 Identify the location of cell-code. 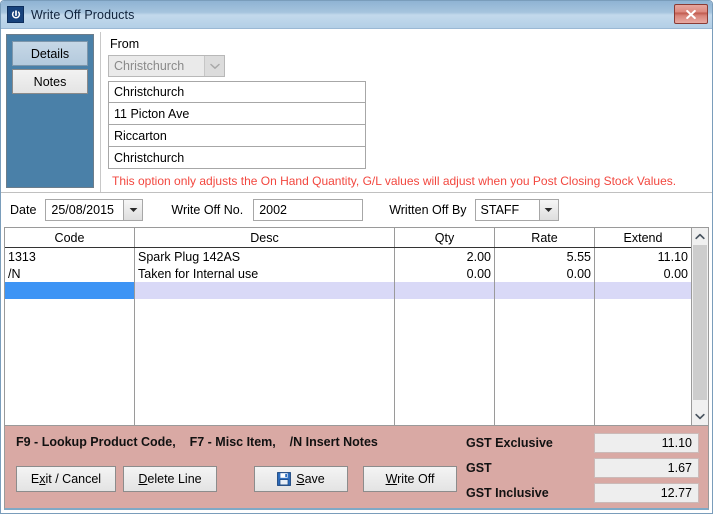
(70, 290).